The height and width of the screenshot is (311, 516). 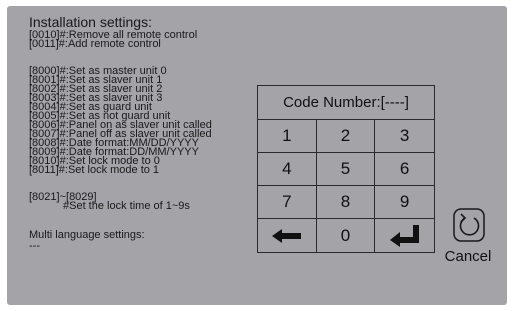 What do you see at coordinates (404, 136) in the screenshot?
I see `key-3: 3` at bounding box center [404, 136].